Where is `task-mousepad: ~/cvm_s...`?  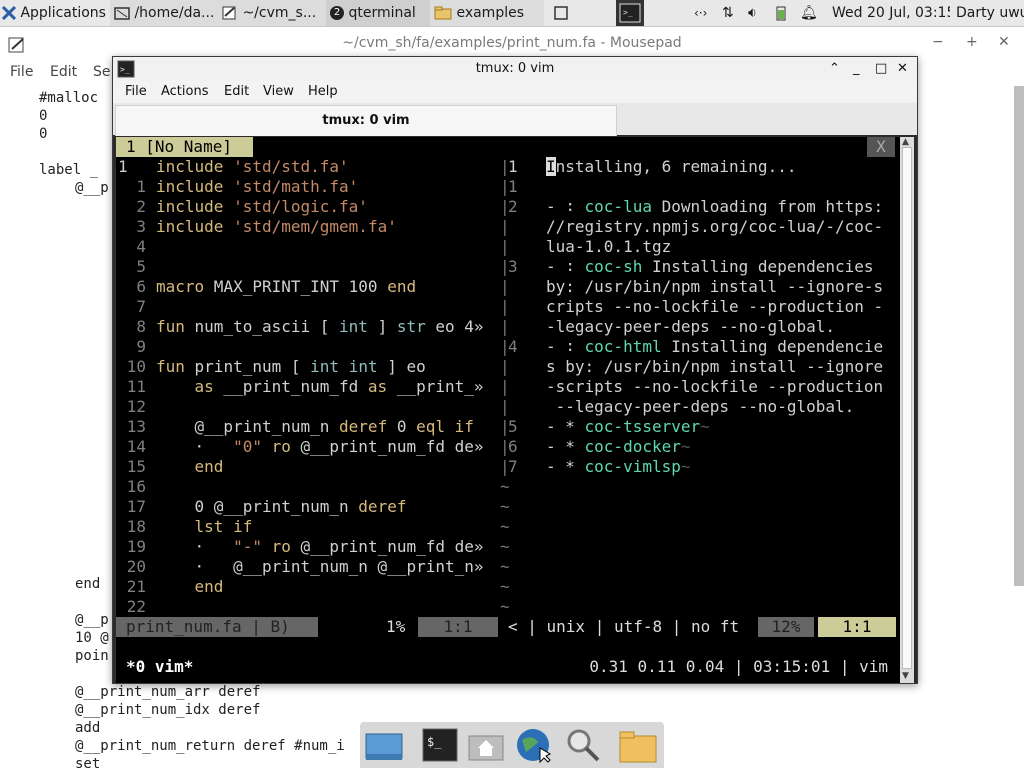
task-mousepad: ~/cvm_s... is located at coordinates (272, 13).